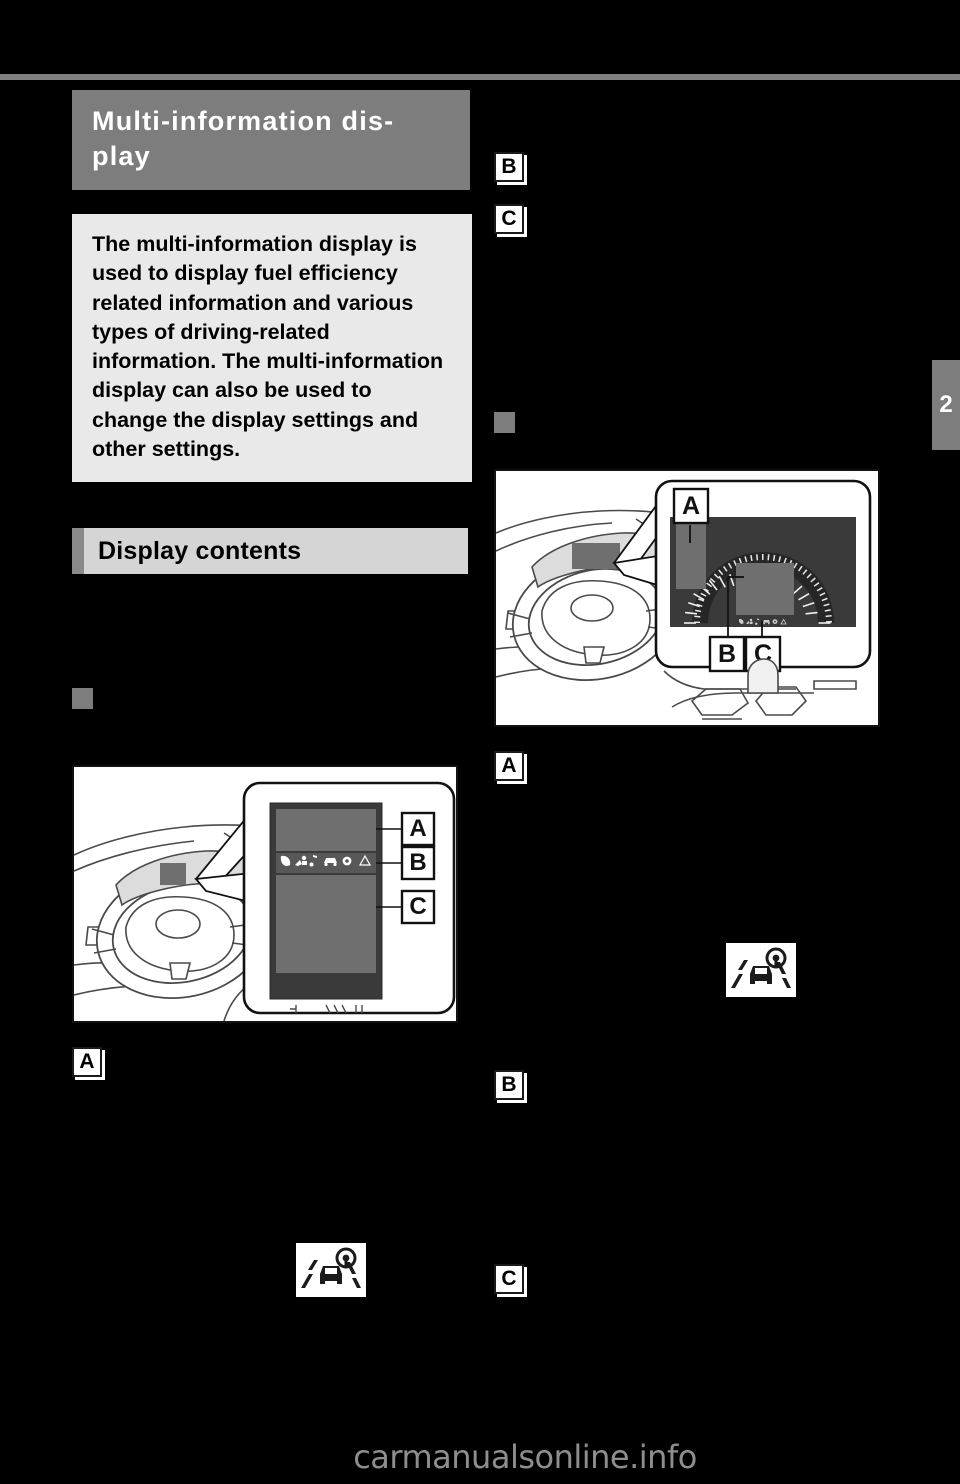  What do you see at coordinates (509, 766) in the screenshot?
I see `badge-a-2: A` at bounding box center [509, 766].